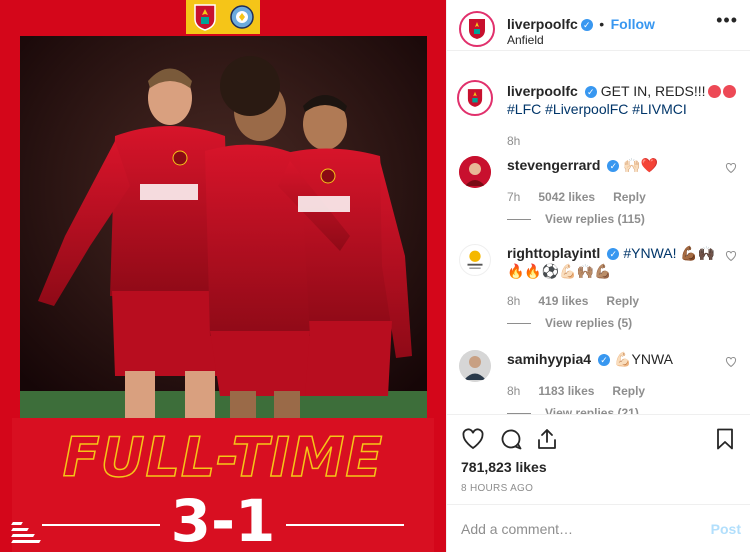 This screenshot has height=552, width=750. What do you see at coordinates (477, 29) in the screenshot?
I see `profile-avatar` at bounding box center [477, 29].